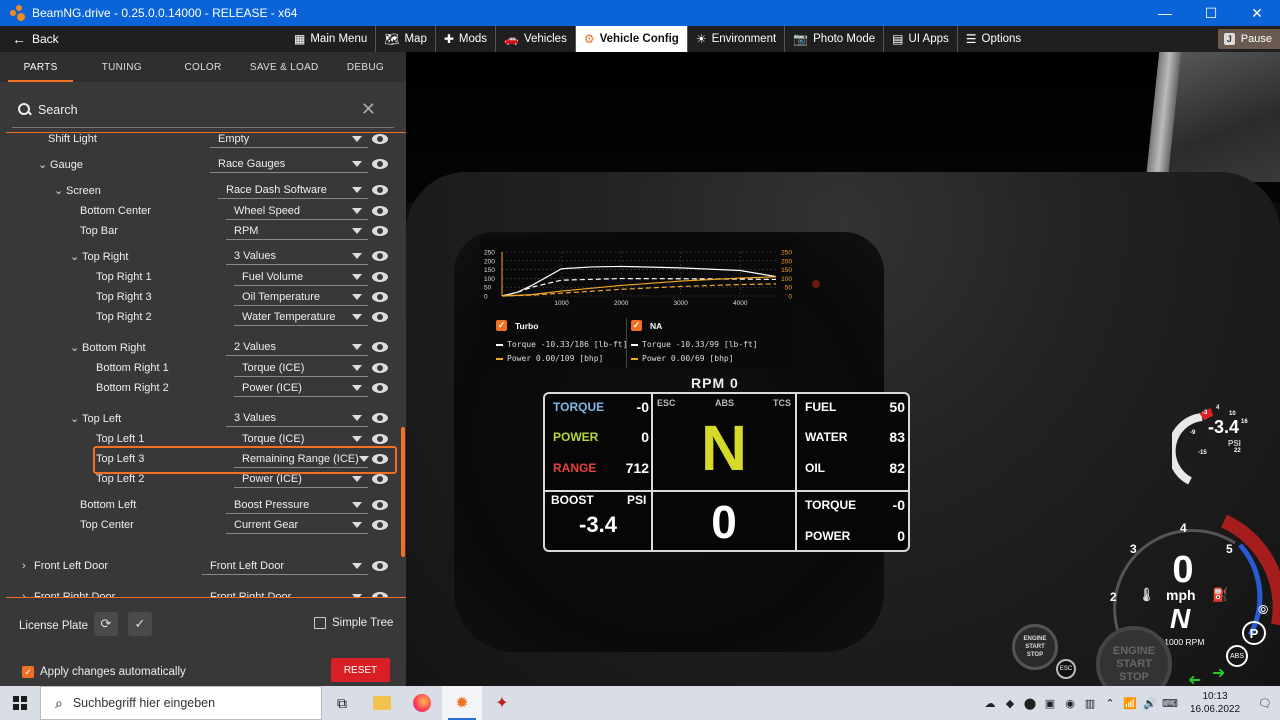 The image size is (1280, 720). What do you see at coordinates (1030, 703) in the screenshot?
I see `app-tray-icon: ⬤` at bounding box center [1030, 703].